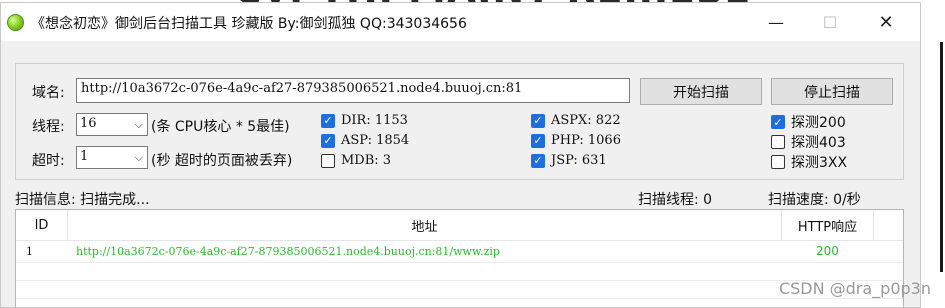  I want to click on threads-value: 16, so click(88, 123).